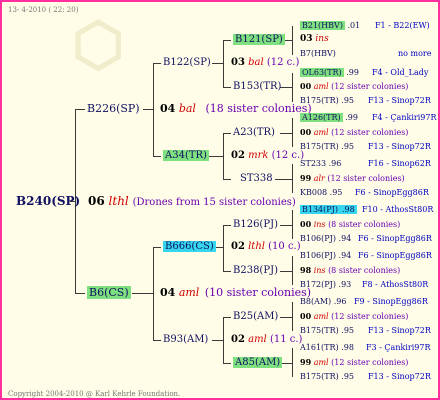  I want to click on watermark-logo: ⬡, so click(98, 45).